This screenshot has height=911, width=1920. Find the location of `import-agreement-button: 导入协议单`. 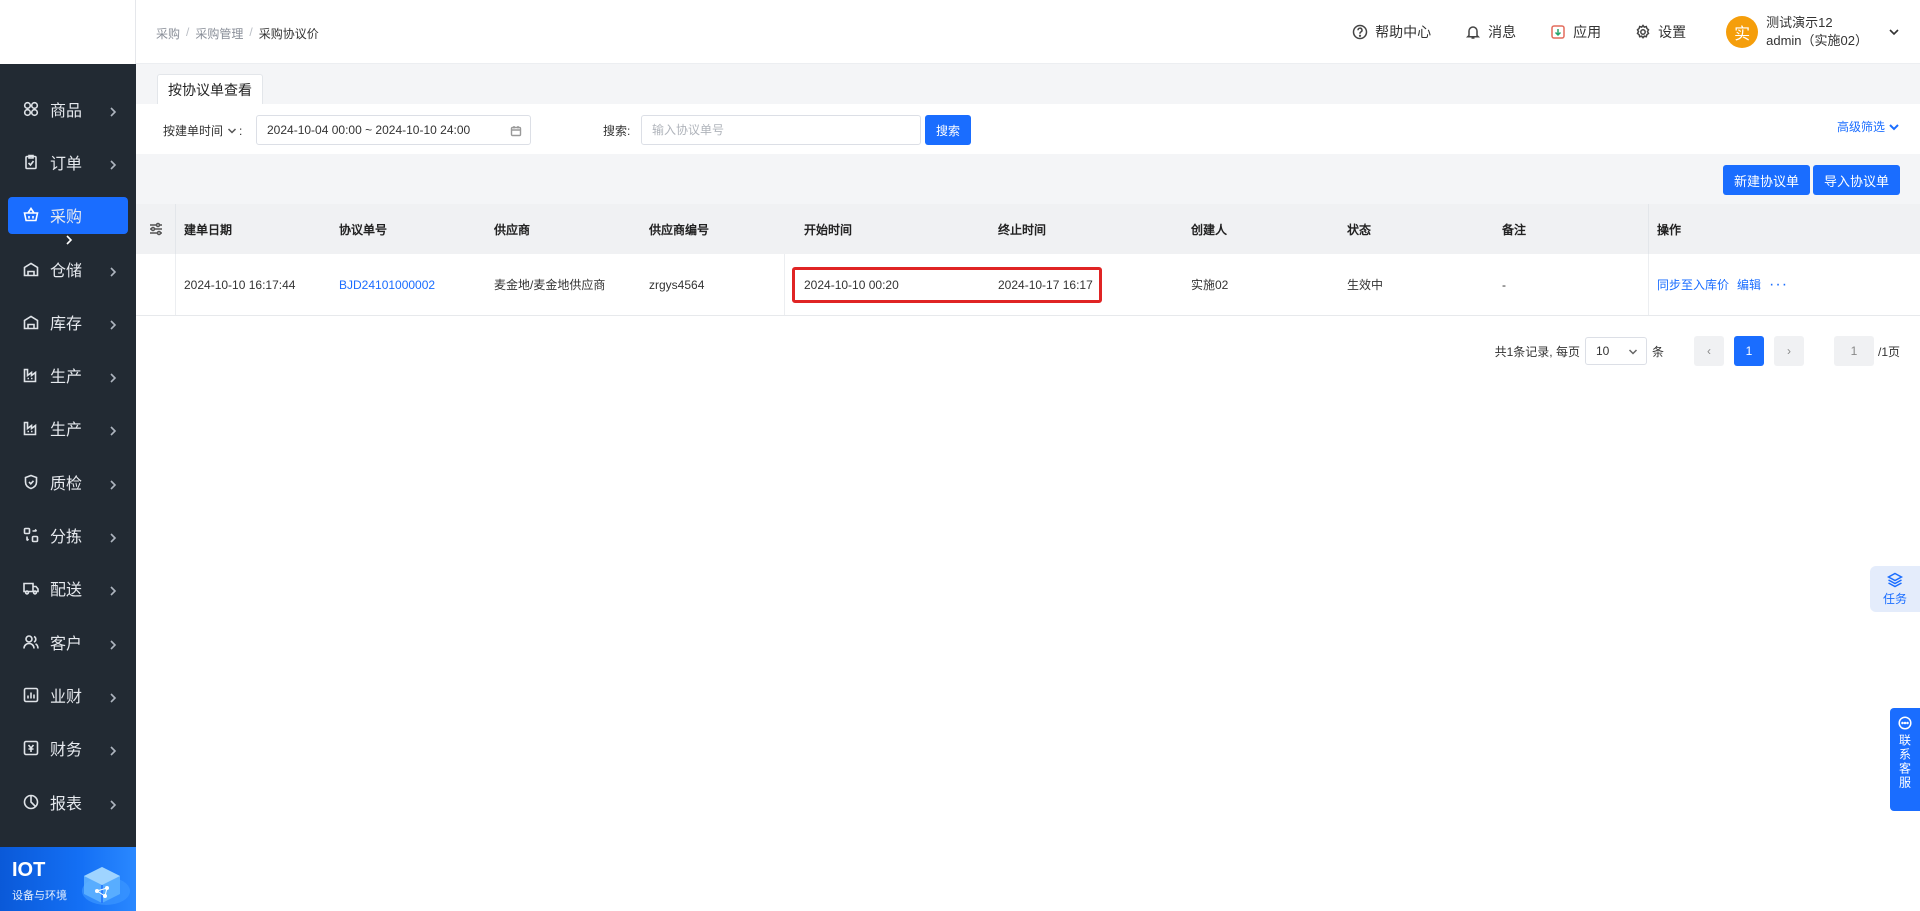

import-agreement-button: 导入协议单 is located at coordinates (1856, 180).